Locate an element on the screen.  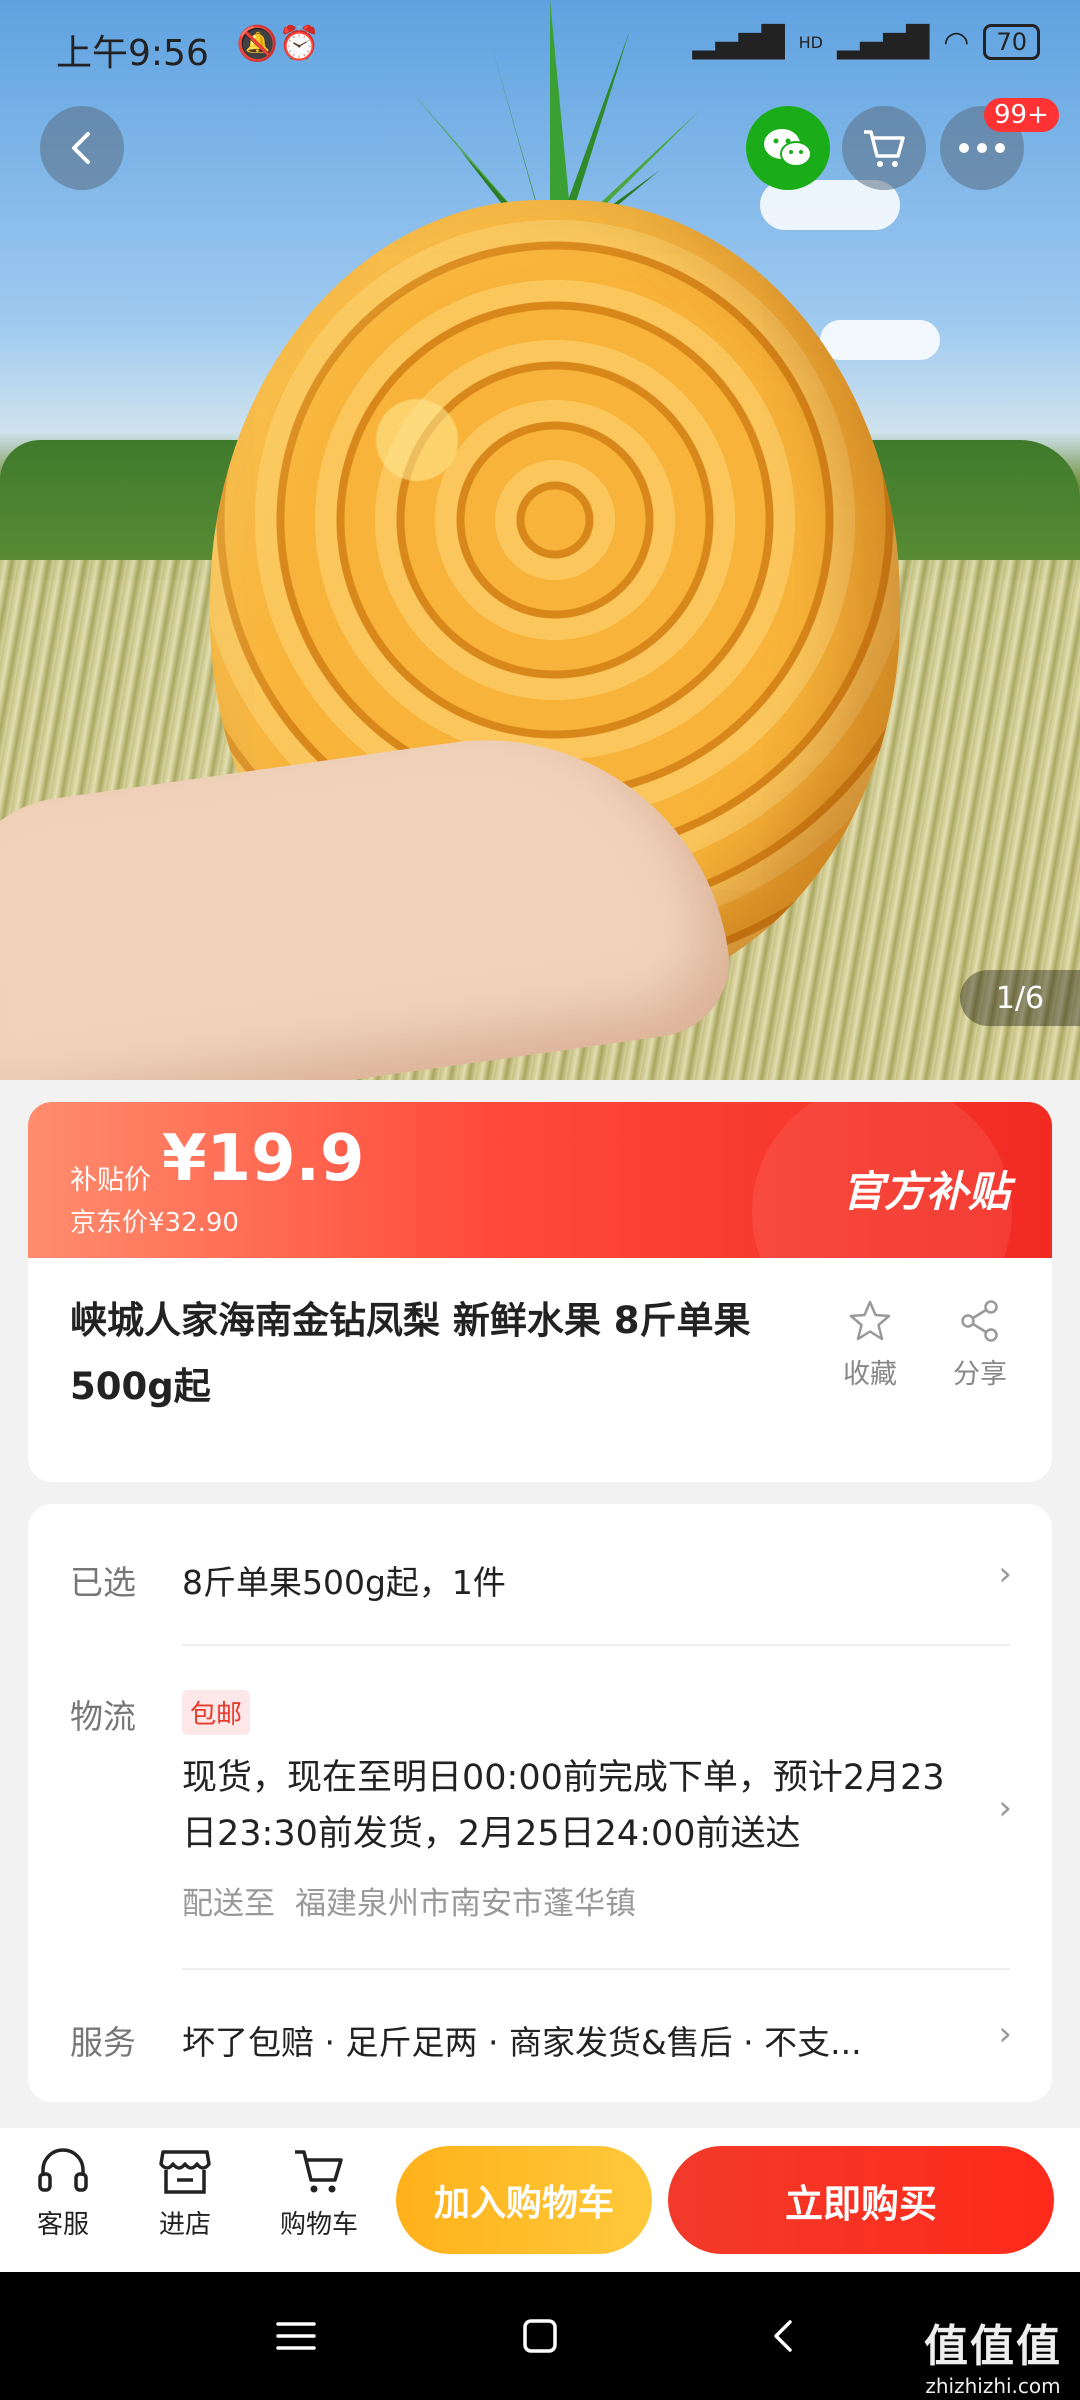
wechat-icon is located at coordinates (788, 148).